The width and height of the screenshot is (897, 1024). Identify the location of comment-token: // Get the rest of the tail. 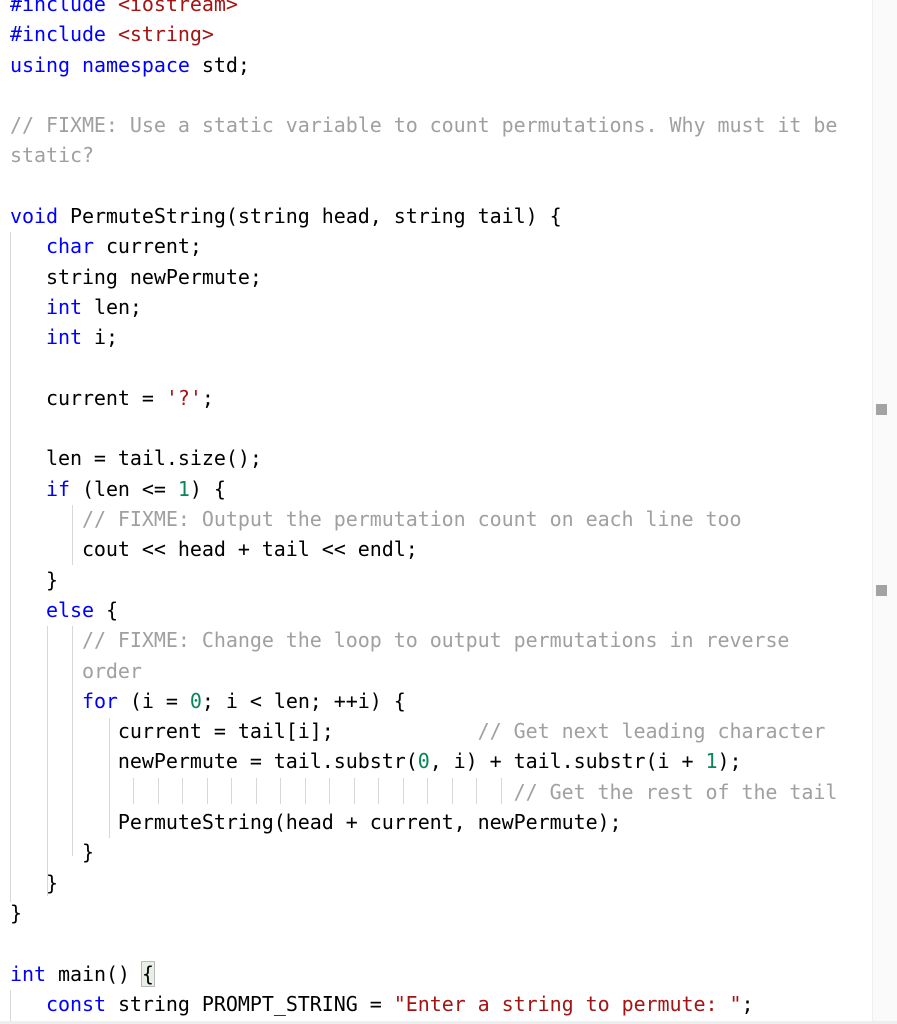
(675, 791).